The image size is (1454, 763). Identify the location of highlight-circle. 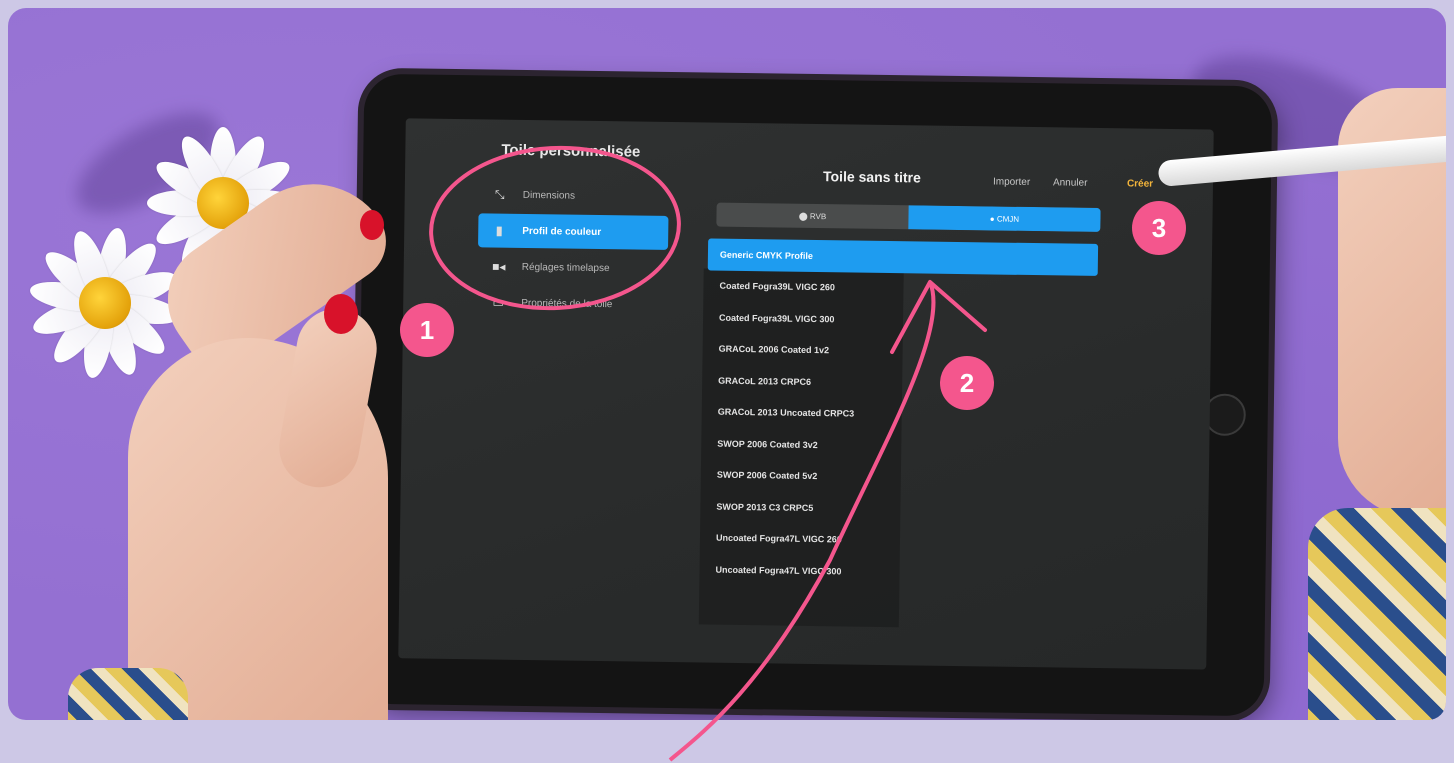
(555, 228).